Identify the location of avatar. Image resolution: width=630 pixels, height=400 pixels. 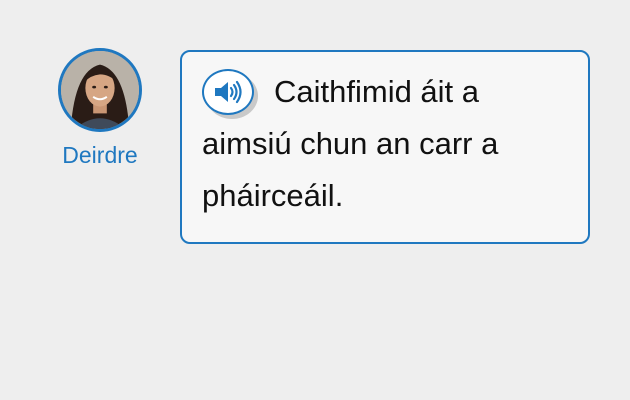
(100, 90).